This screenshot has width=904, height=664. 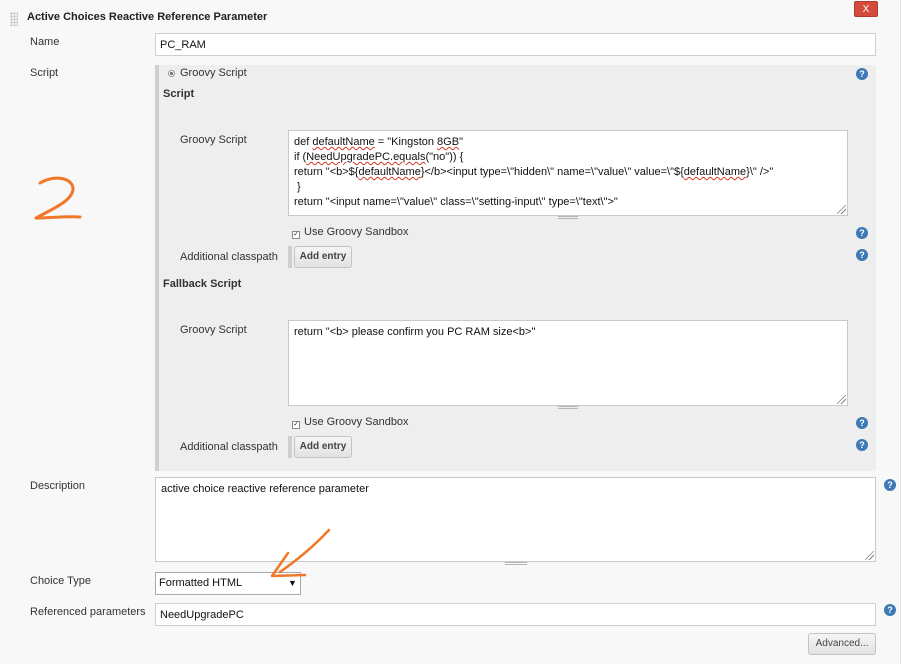 What do you see at coordinates (58, 486) in the screenshot?
I see `description-label: Description` at bounding box center [58, 486].